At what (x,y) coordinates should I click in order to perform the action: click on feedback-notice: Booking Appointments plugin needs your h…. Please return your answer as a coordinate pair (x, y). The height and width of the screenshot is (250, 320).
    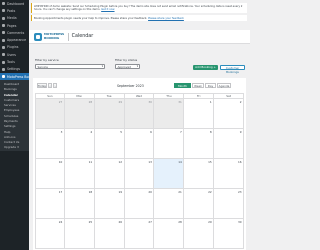
    Looking at the image, I should click on (139, 18).